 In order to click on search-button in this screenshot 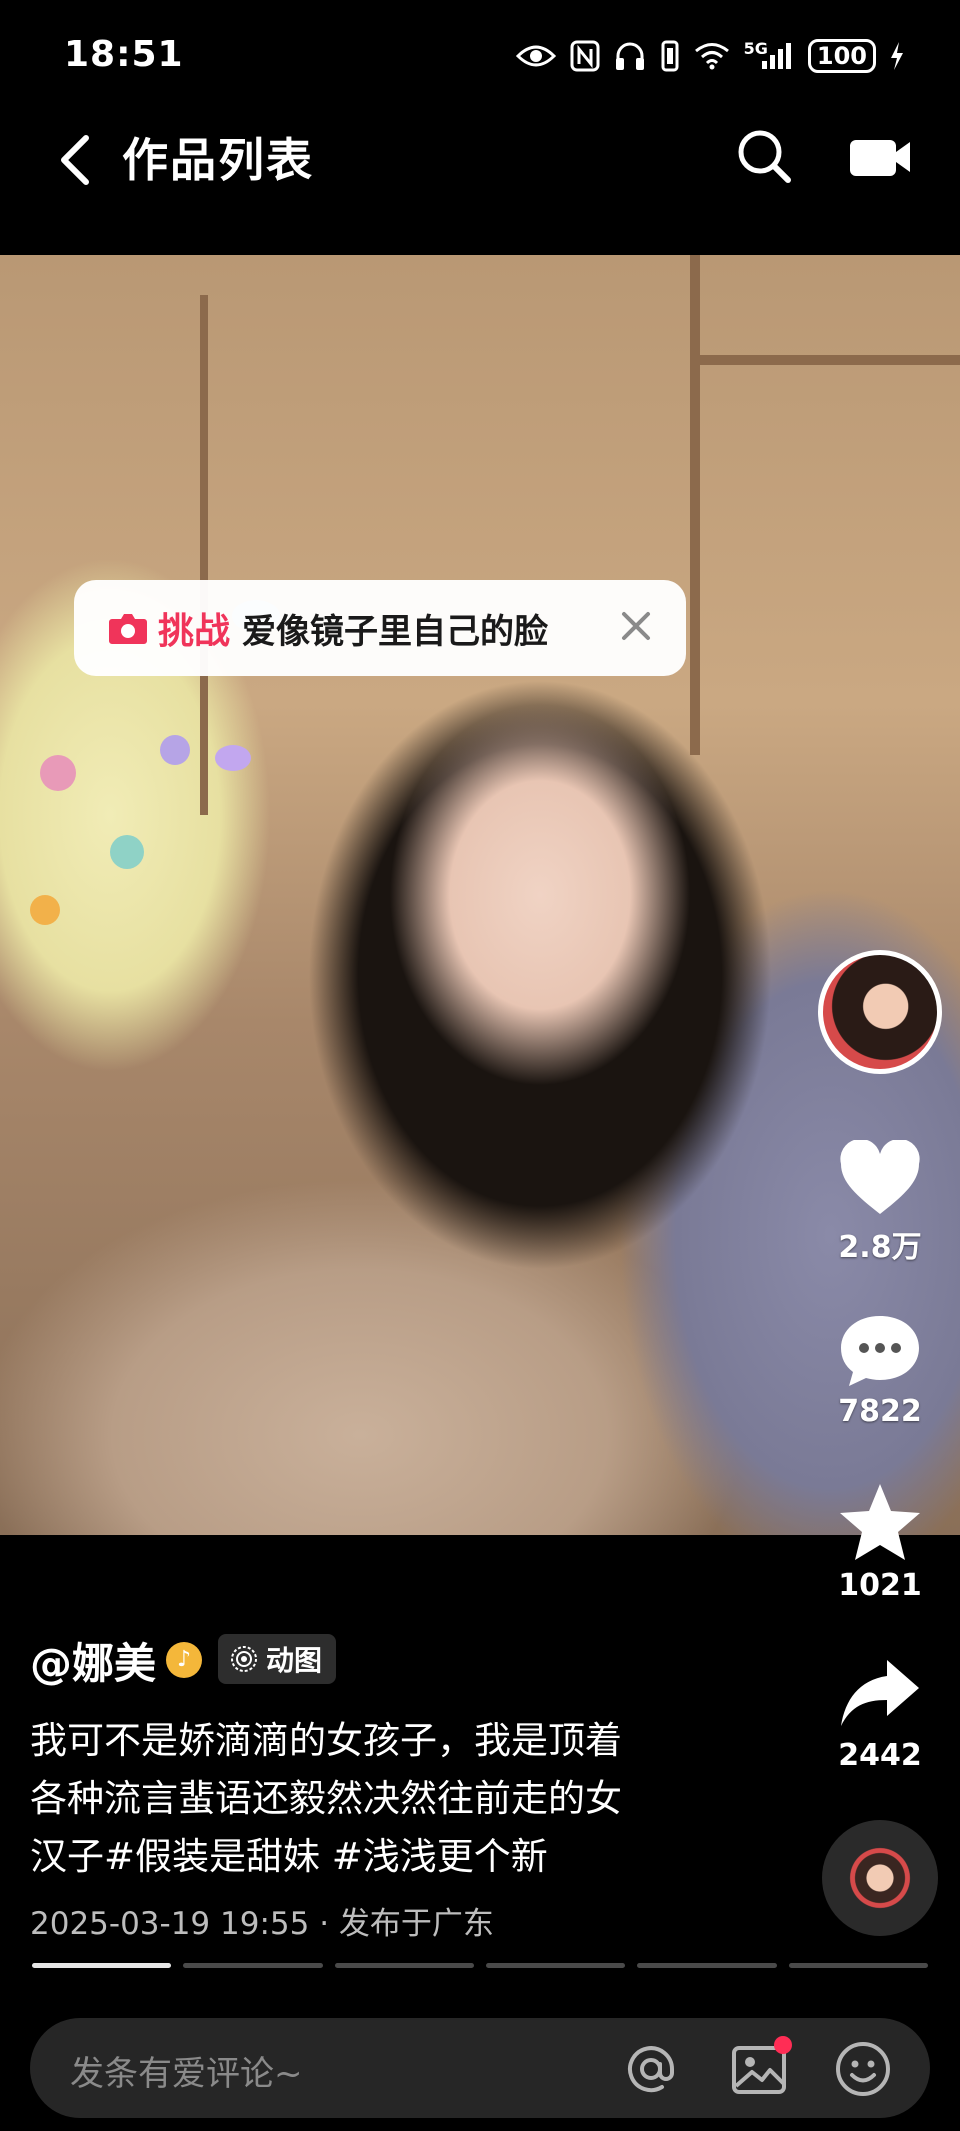, I will do `click(764, 156)`.